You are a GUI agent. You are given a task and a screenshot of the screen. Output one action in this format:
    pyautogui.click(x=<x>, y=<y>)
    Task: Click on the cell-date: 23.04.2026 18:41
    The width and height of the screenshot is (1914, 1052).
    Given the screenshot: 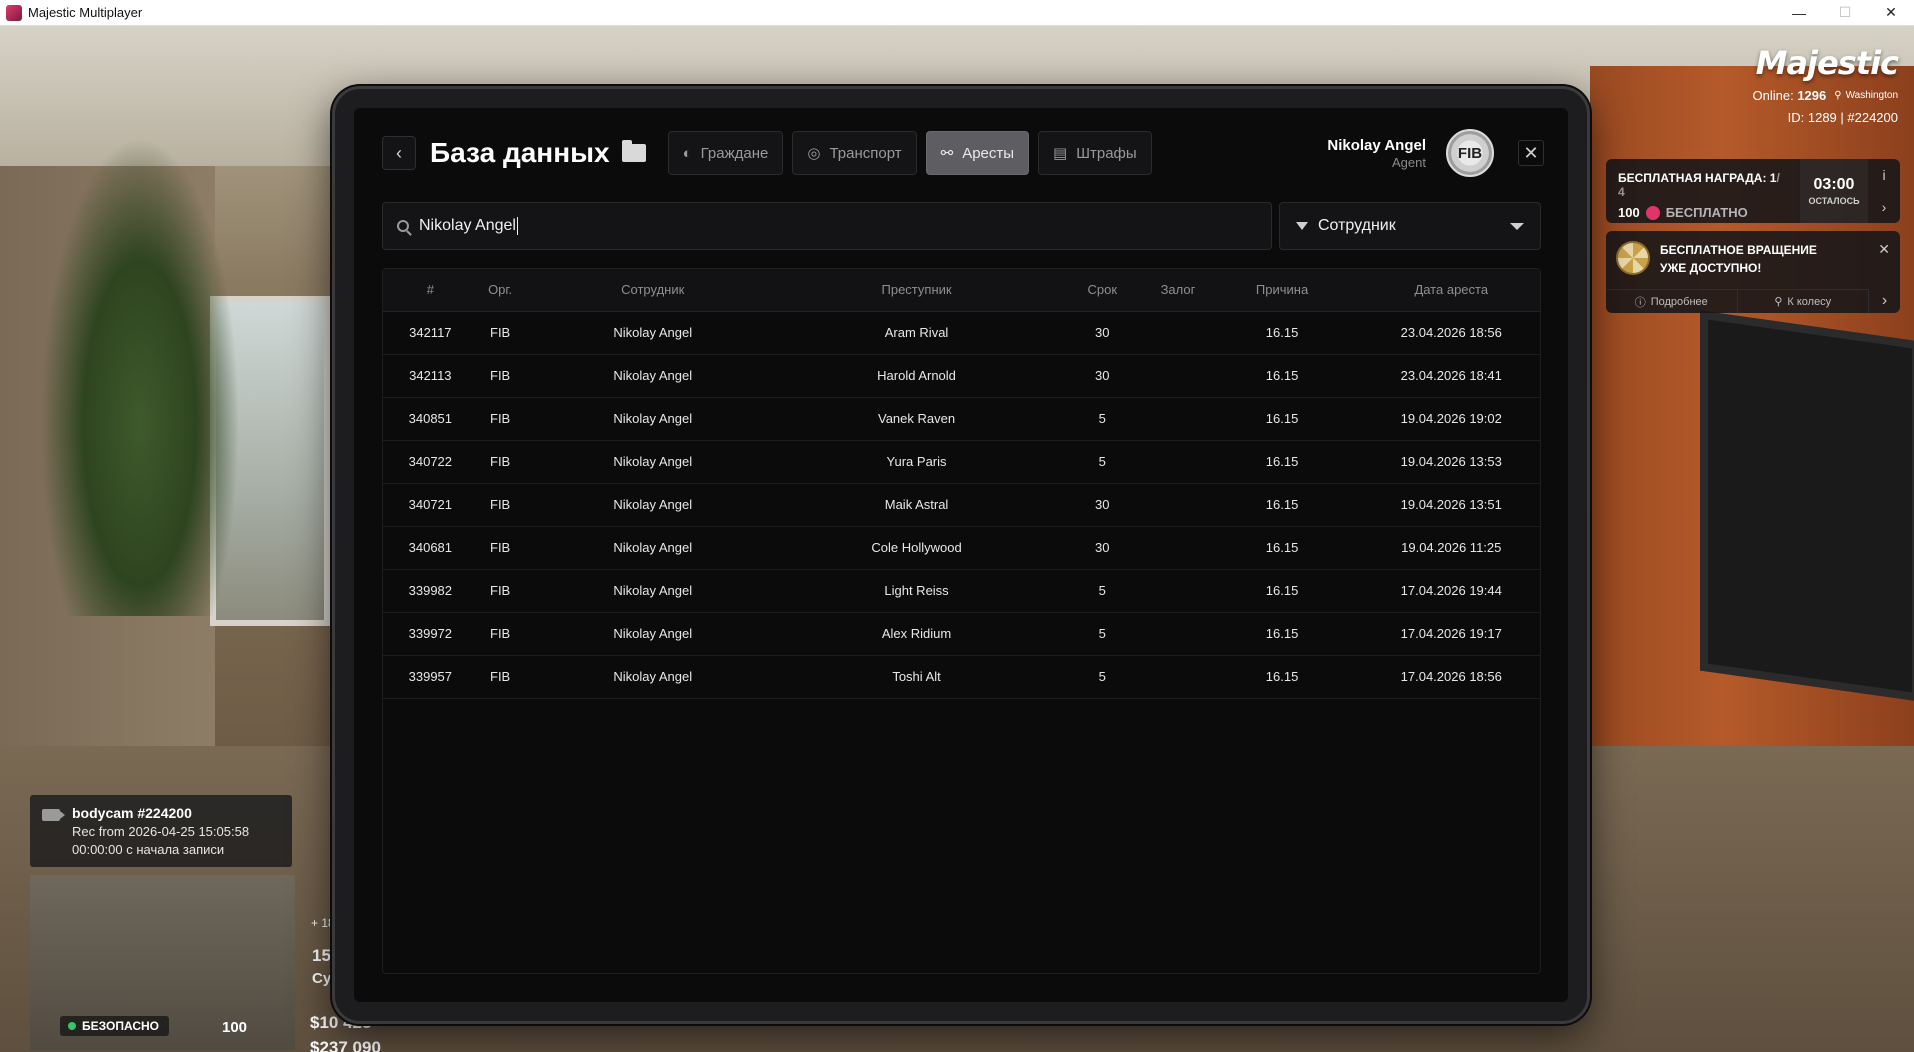 What is the action you would take?
    pyautogui.click(x=1451, y=376)
    